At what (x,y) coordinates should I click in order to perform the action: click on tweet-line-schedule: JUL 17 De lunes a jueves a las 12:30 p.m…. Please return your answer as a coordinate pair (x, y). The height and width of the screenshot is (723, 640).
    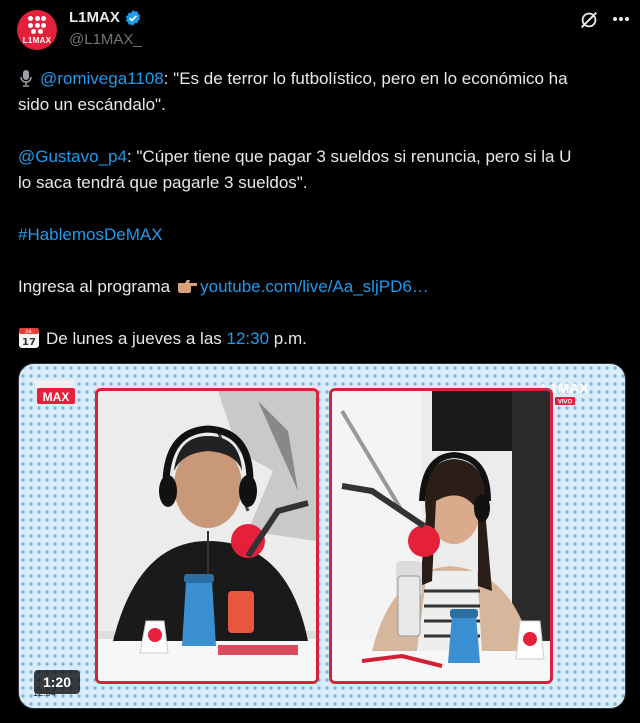
    Looking at the image, I should click on (162, 339).